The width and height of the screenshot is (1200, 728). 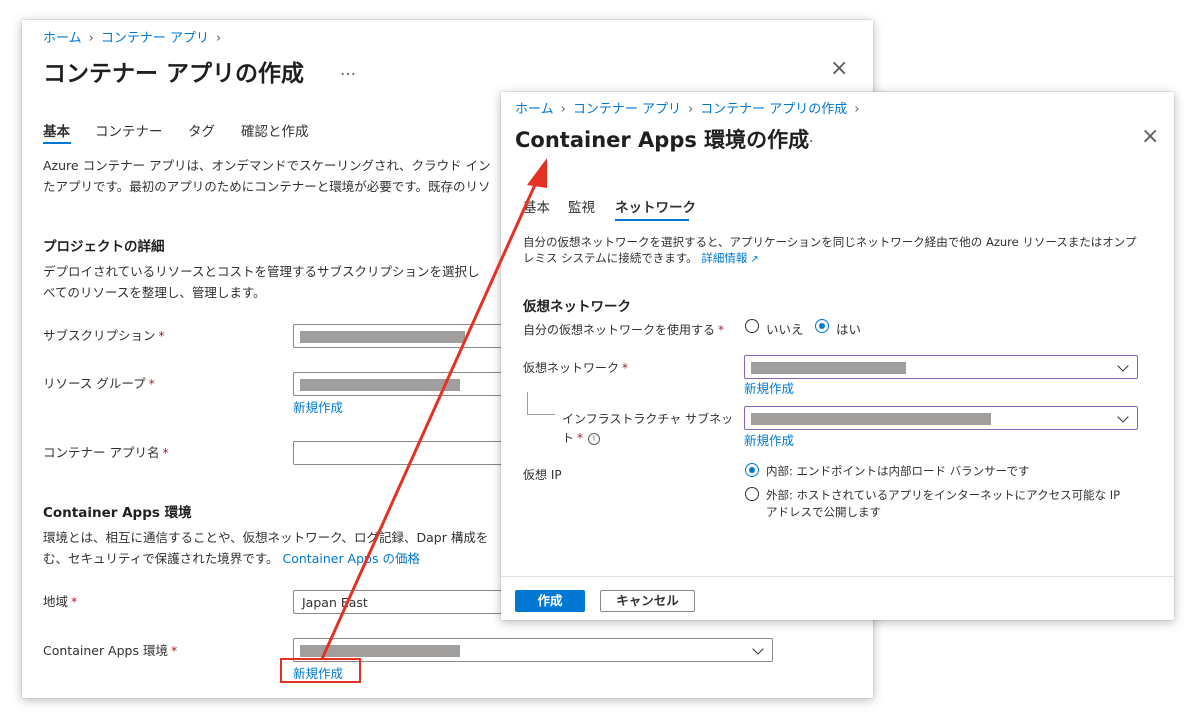 What do you see at coordinates (104, 335) in the screenshot?
I see `subscription-label: サブスクリプション *` at bounding box center [104, 335].